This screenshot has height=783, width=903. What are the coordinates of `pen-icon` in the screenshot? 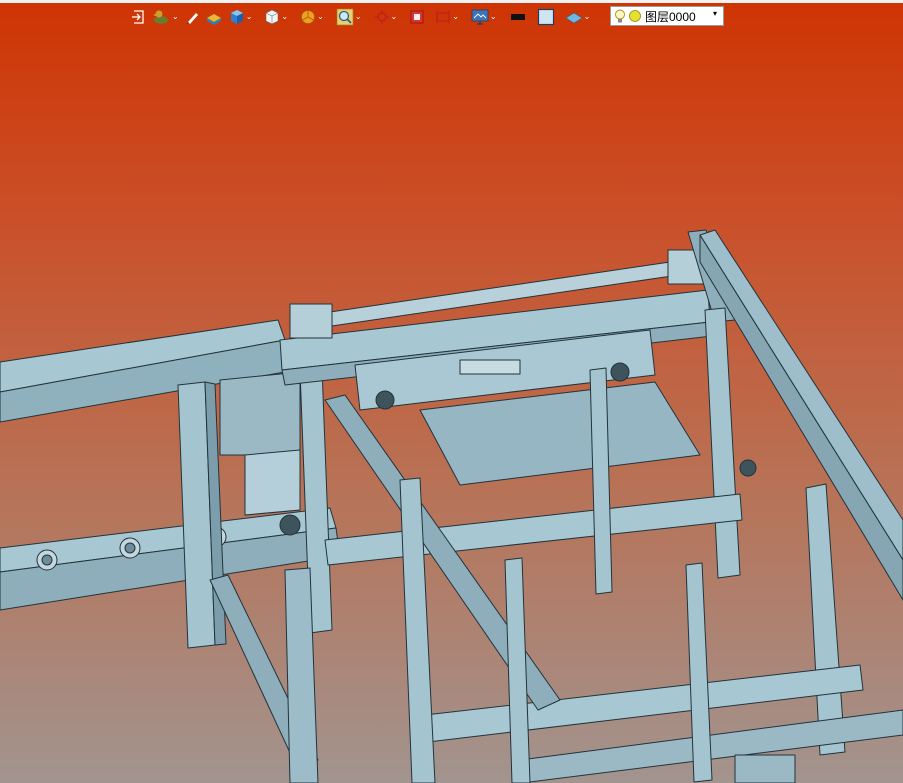 It's located at (192, 17).